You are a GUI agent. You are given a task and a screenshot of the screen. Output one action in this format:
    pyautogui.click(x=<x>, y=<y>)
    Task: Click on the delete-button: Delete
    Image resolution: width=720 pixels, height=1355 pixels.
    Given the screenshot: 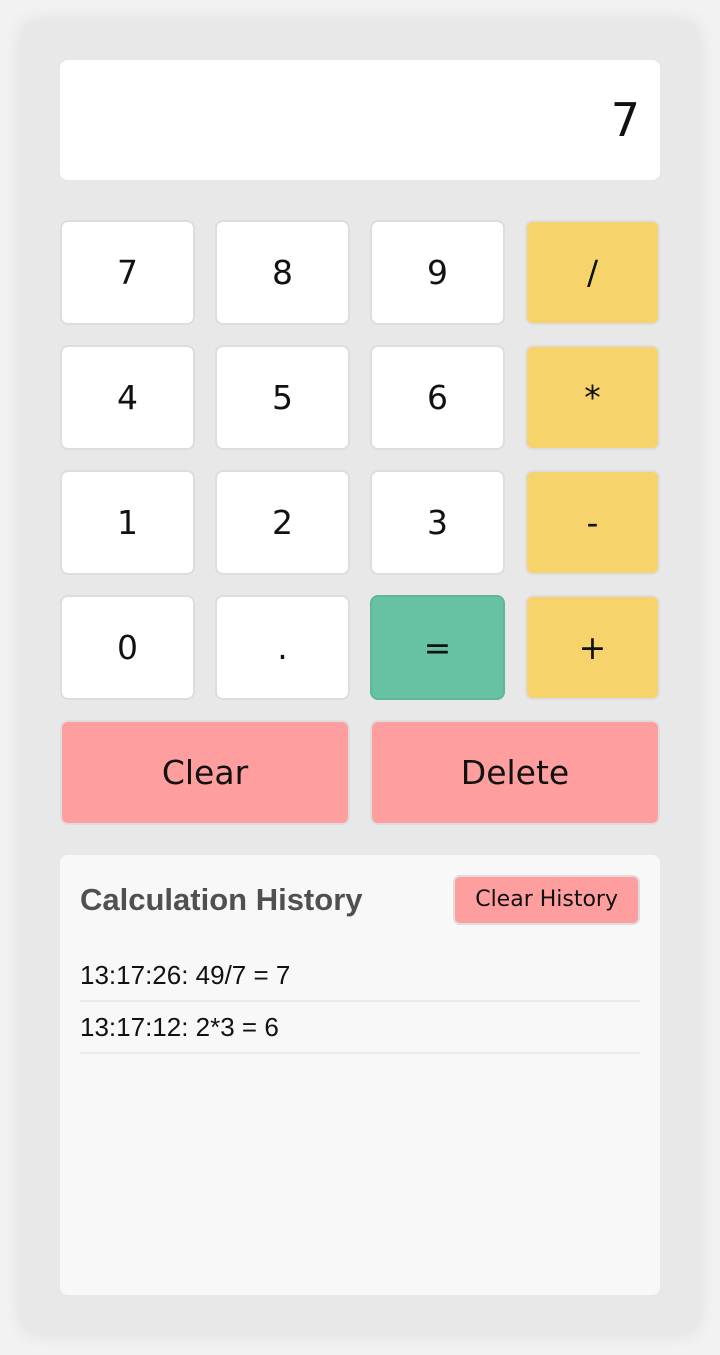 What is the action you would take?
    pyautogui.click(x=515, y=772)
    